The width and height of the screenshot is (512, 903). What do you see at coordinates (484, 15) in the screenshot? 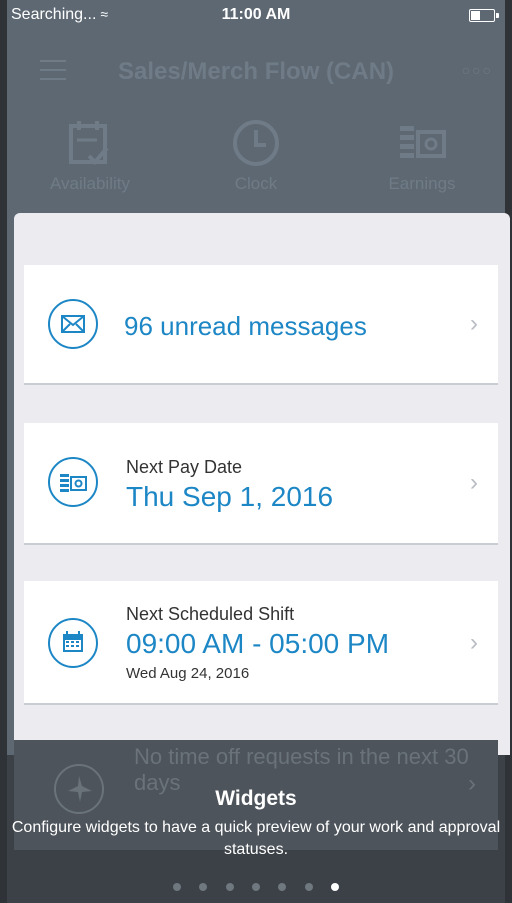
I see `battery-icon` at bounding box center [484, 15].